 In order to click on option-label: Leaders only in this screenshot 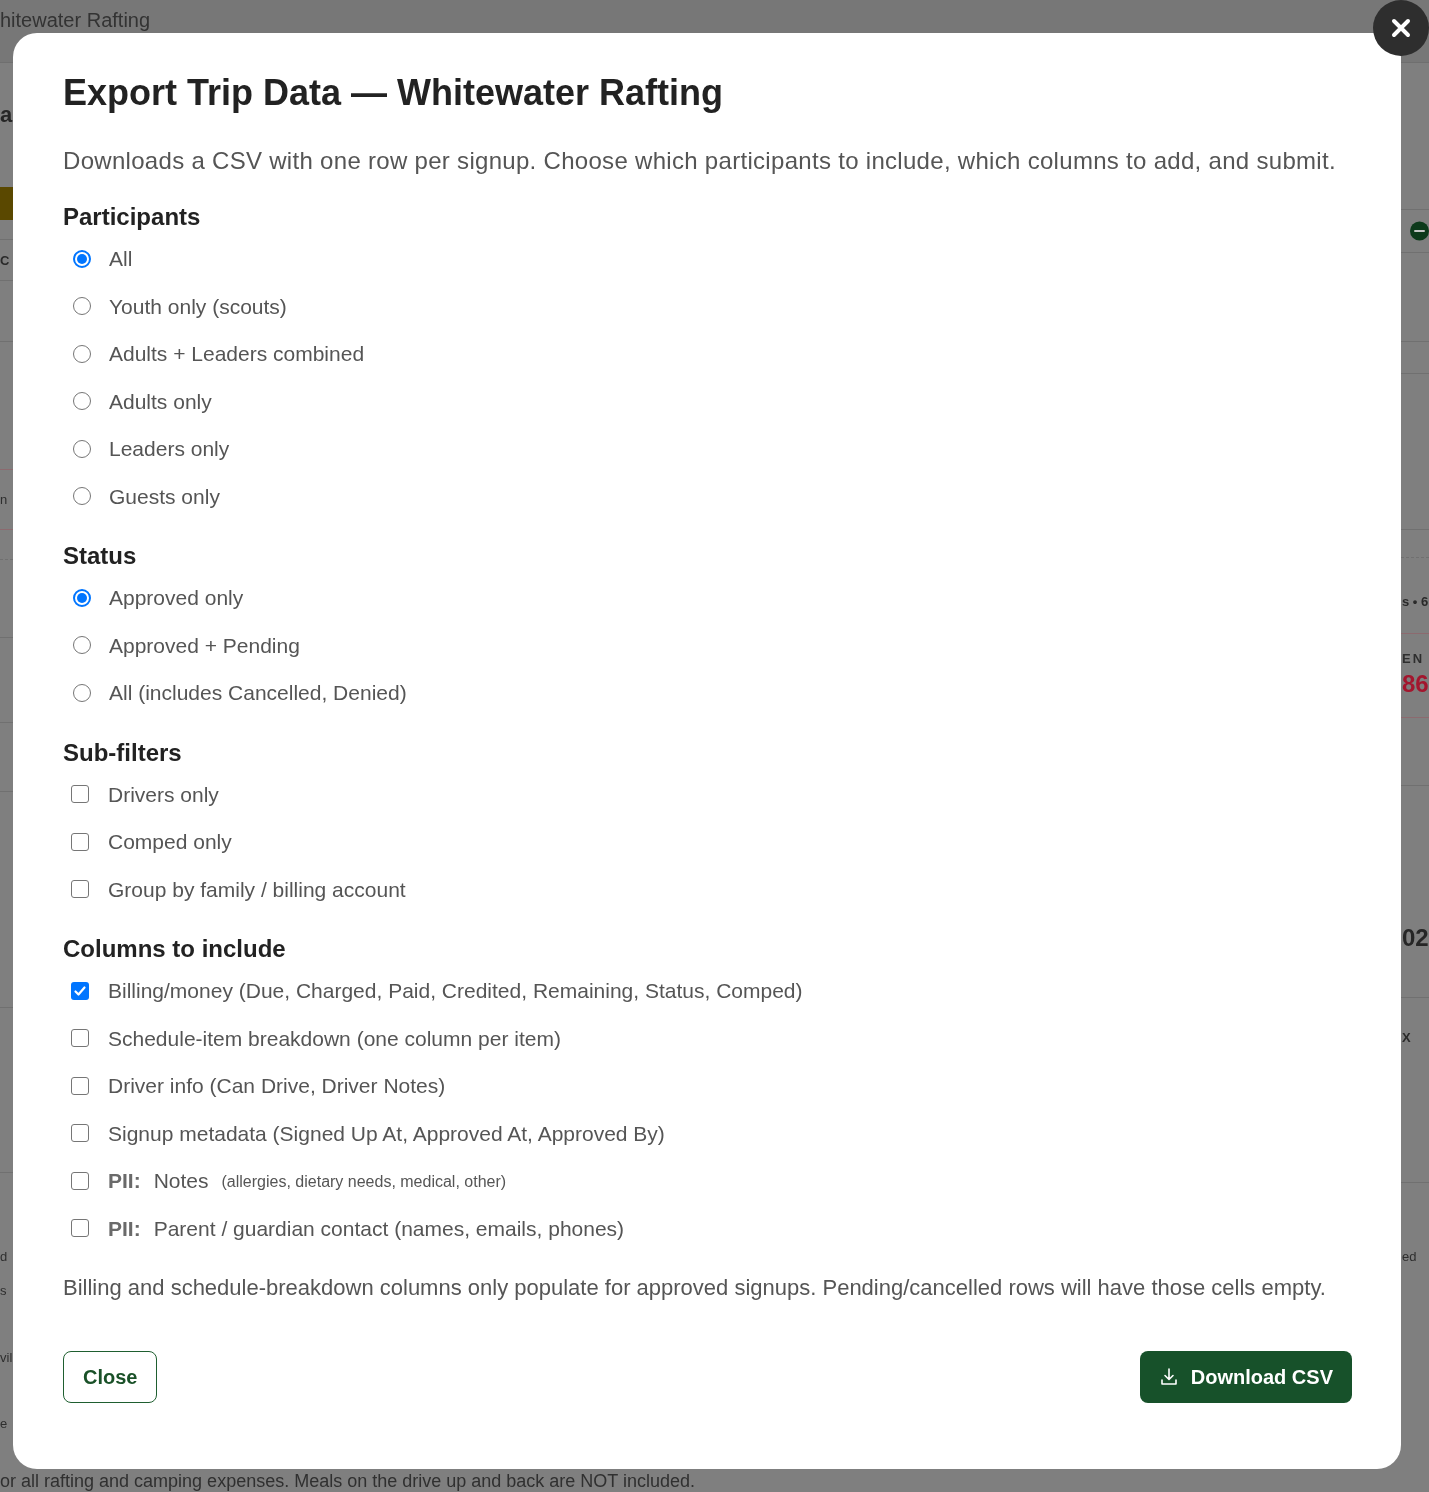, I will do `click(169, 449)`.